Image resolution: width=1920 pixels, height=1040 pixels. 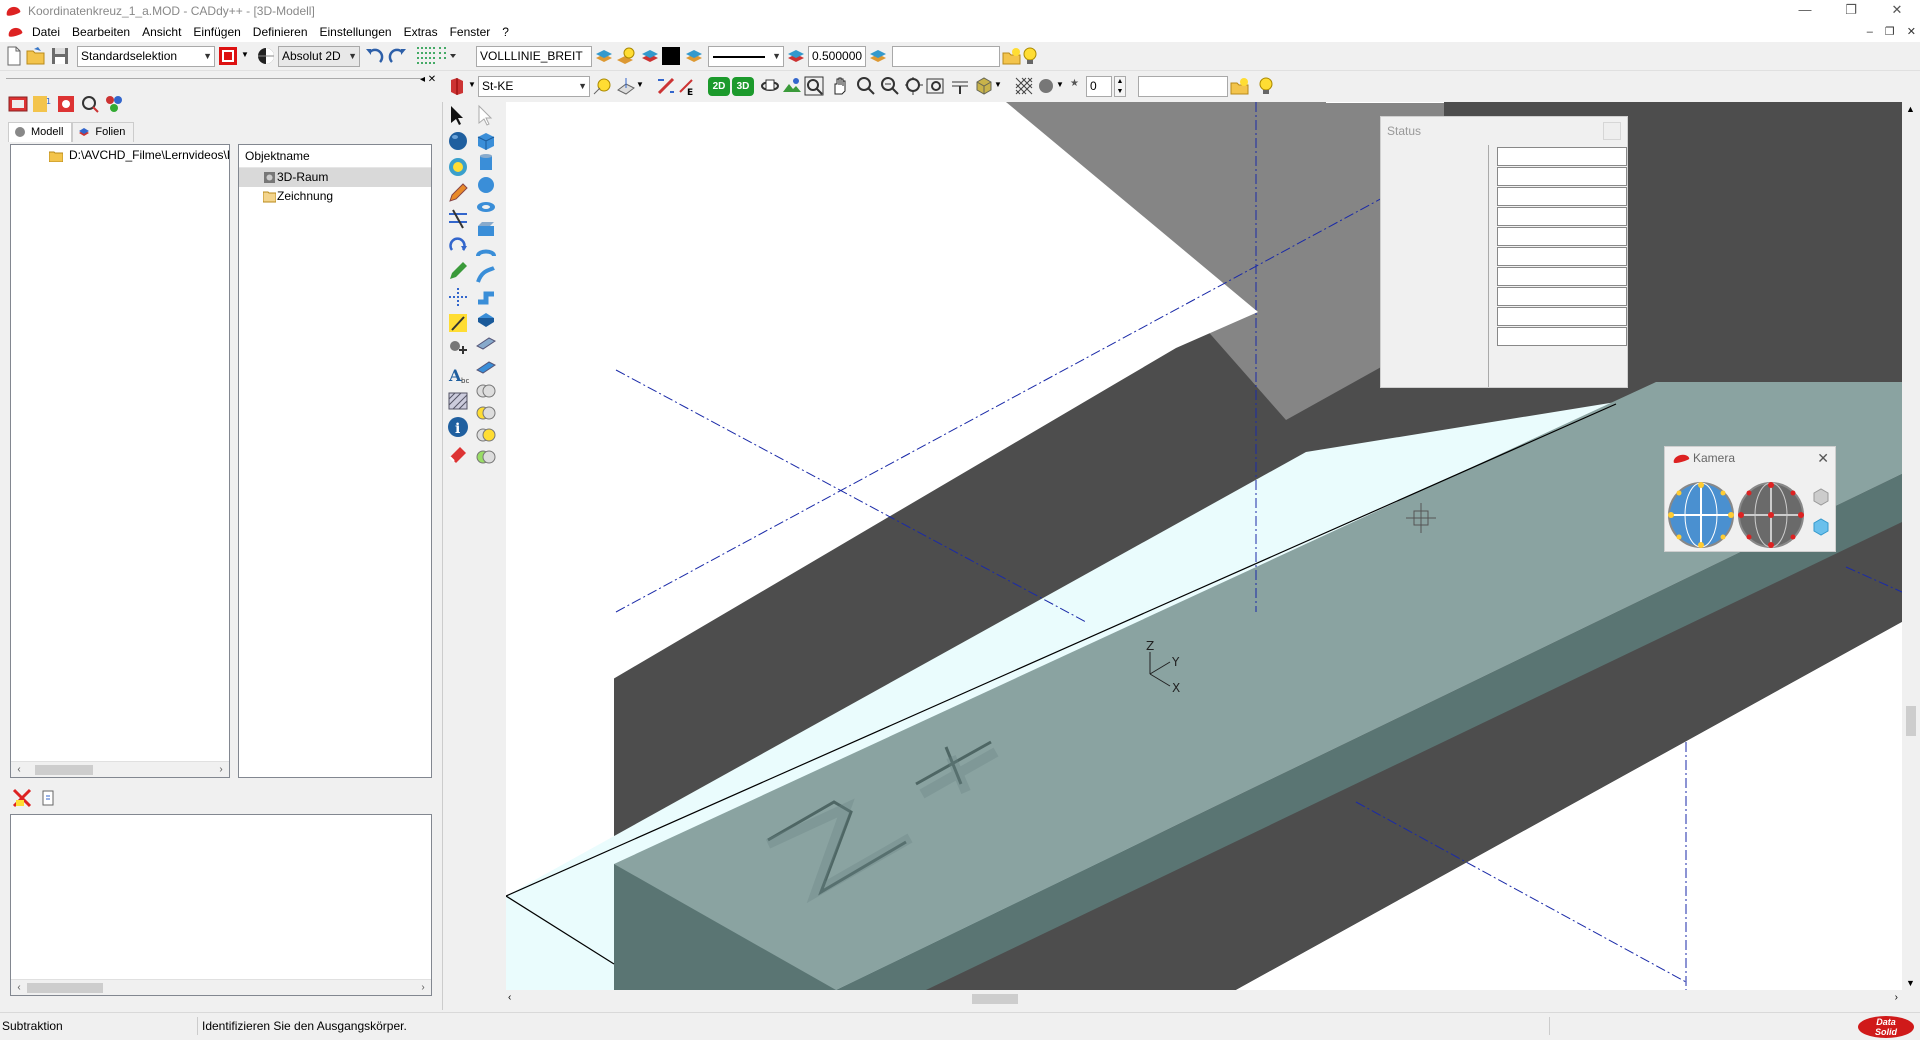 What do you see at coordinates (1771, 515) in the screenshot?
I see `camera-target-globe-icon` at bounding box center [1771, 515].